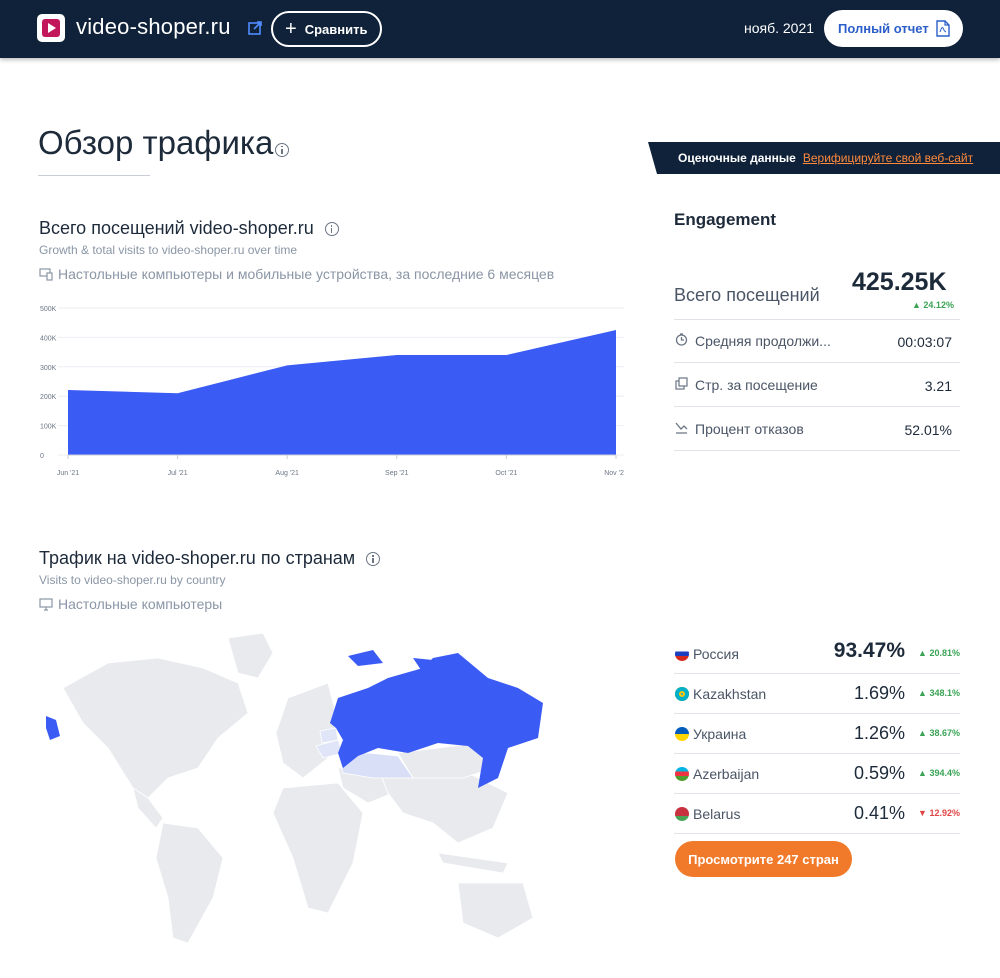 The height and width of the screenshot is (978, 1000). I want to click on bounce-rate-value: 52.01%, so click(928, 430).